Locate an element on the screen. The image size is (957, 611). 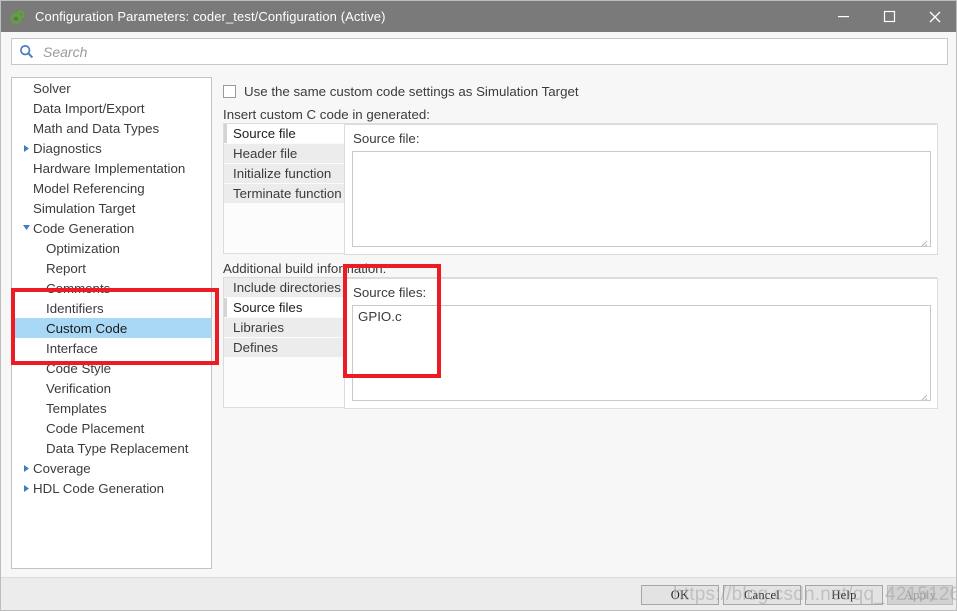
search-input is located at coordinates (494, 51).